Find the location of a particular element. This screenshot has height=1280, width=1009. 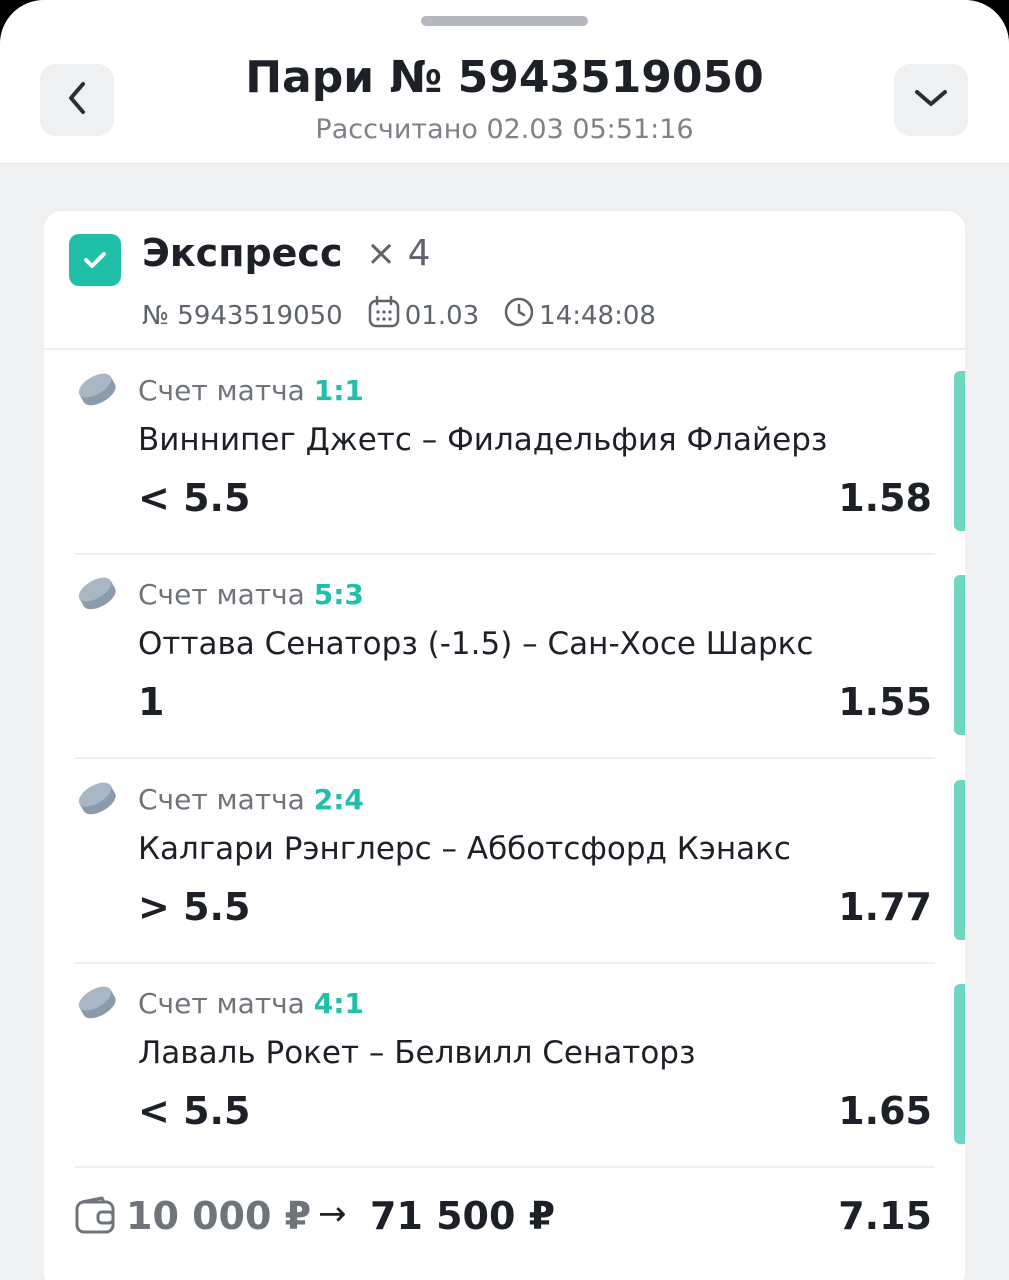

sheet-grabber-handle is located at coordinates (504, 21).